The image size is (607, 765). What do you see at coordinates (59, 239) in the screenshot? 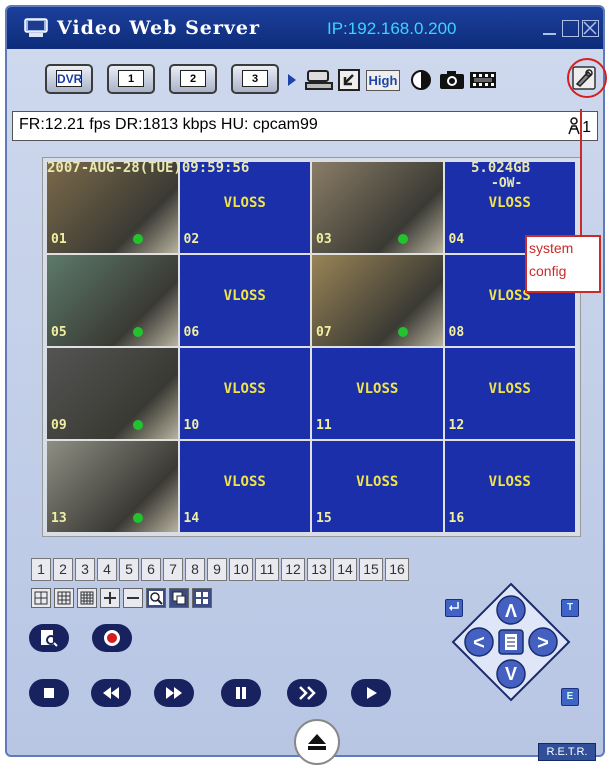
I see `channel-number: 01` at bounding box center [59, 239].